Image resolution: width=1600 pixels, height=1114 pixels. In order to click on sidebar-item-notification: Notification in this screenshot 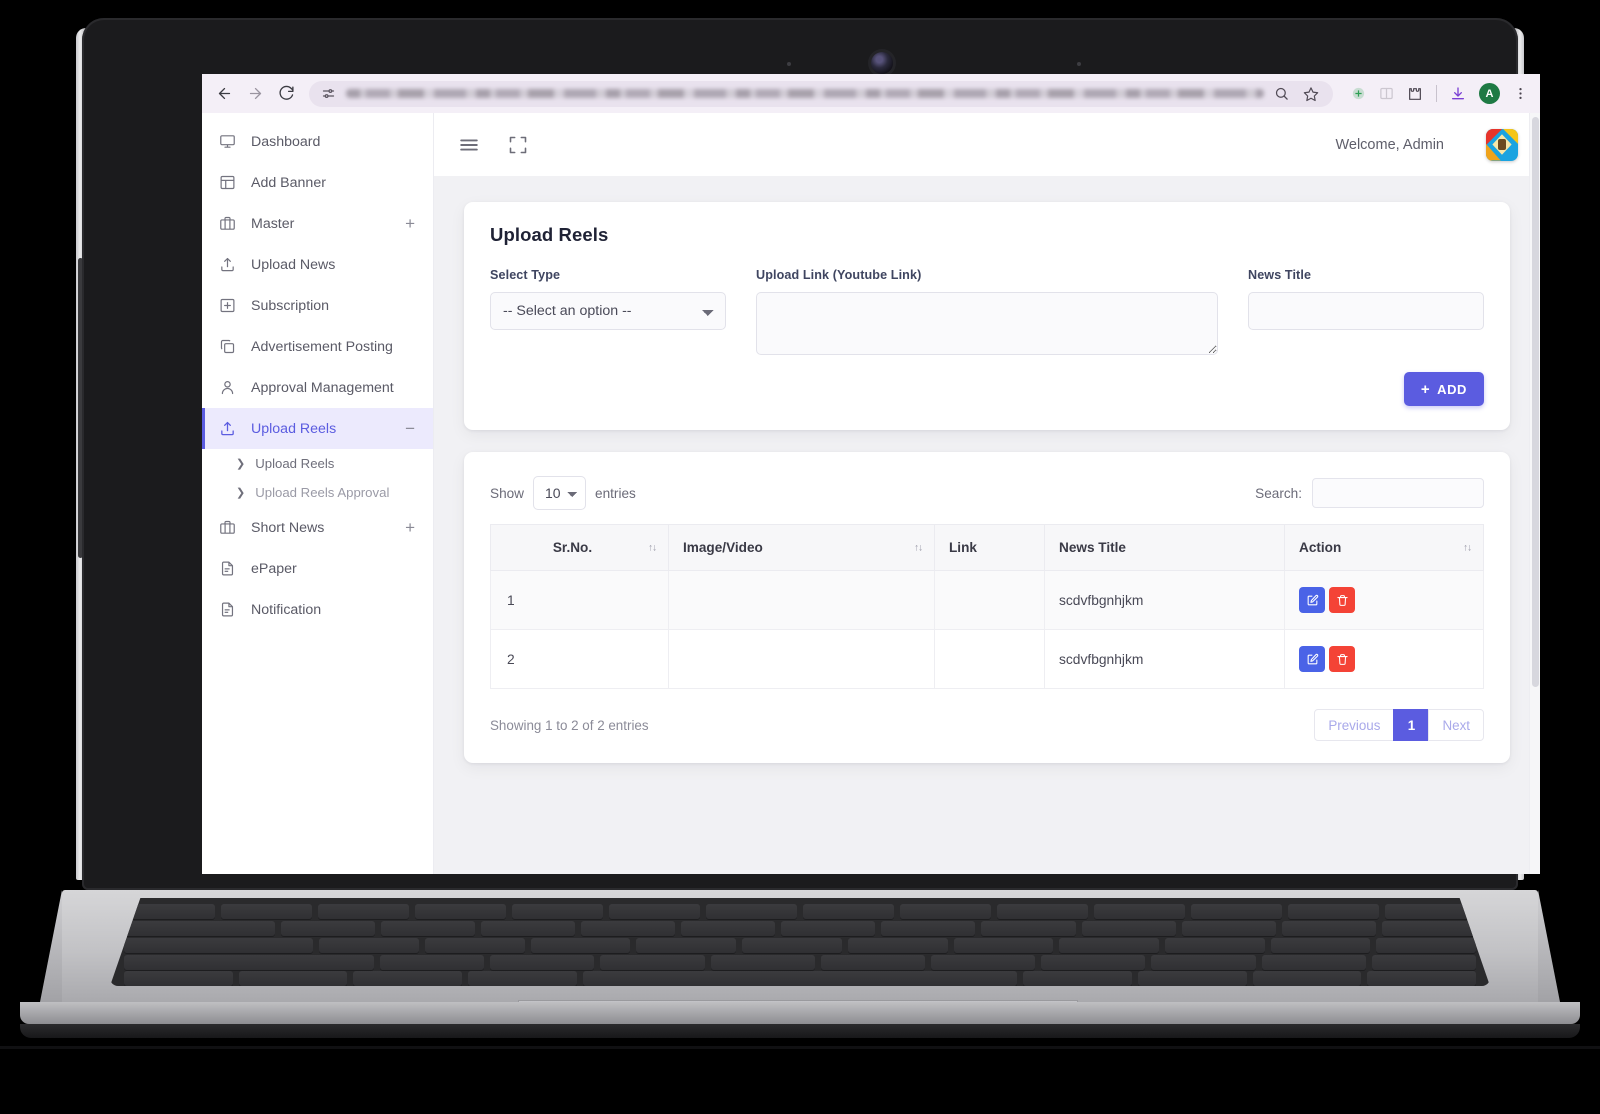, I will do `click(317, 609)`.